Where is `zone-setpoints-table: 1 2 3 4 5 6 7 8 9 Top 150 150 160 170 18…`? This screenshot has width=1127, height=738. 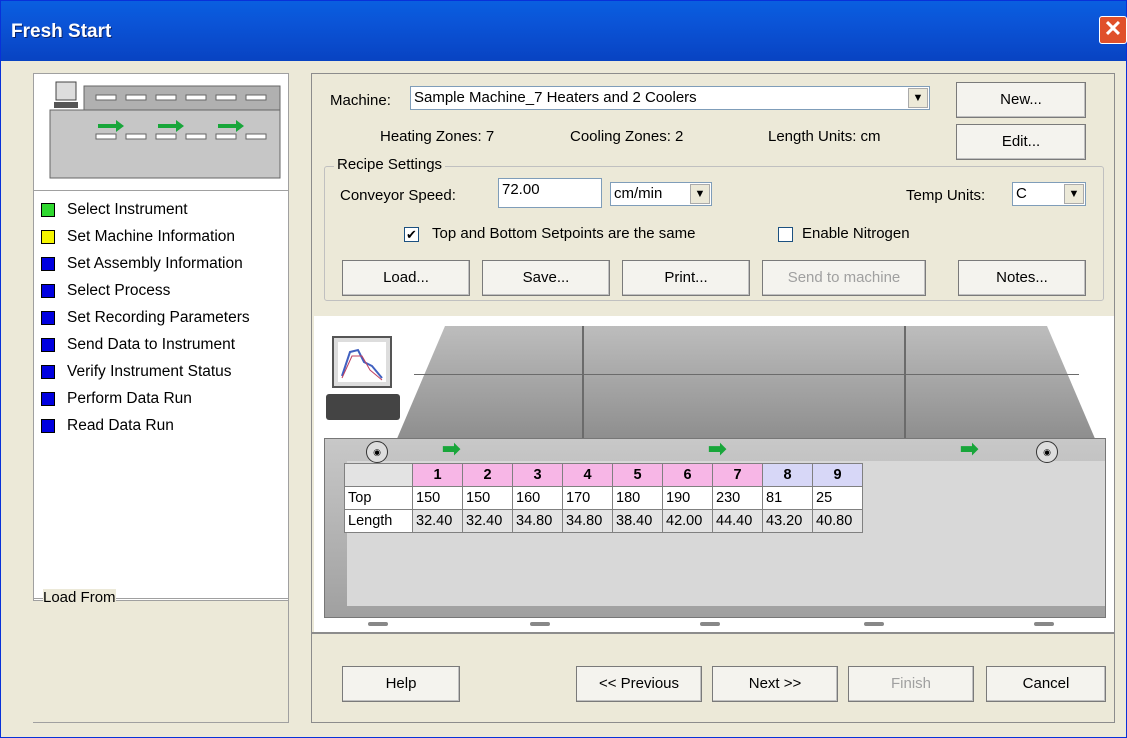
zone-setpoints-table: 1 2 3 4 5 6 7 8 9 Top 150 150 160 170 18… is located at coordinates (603, 498).